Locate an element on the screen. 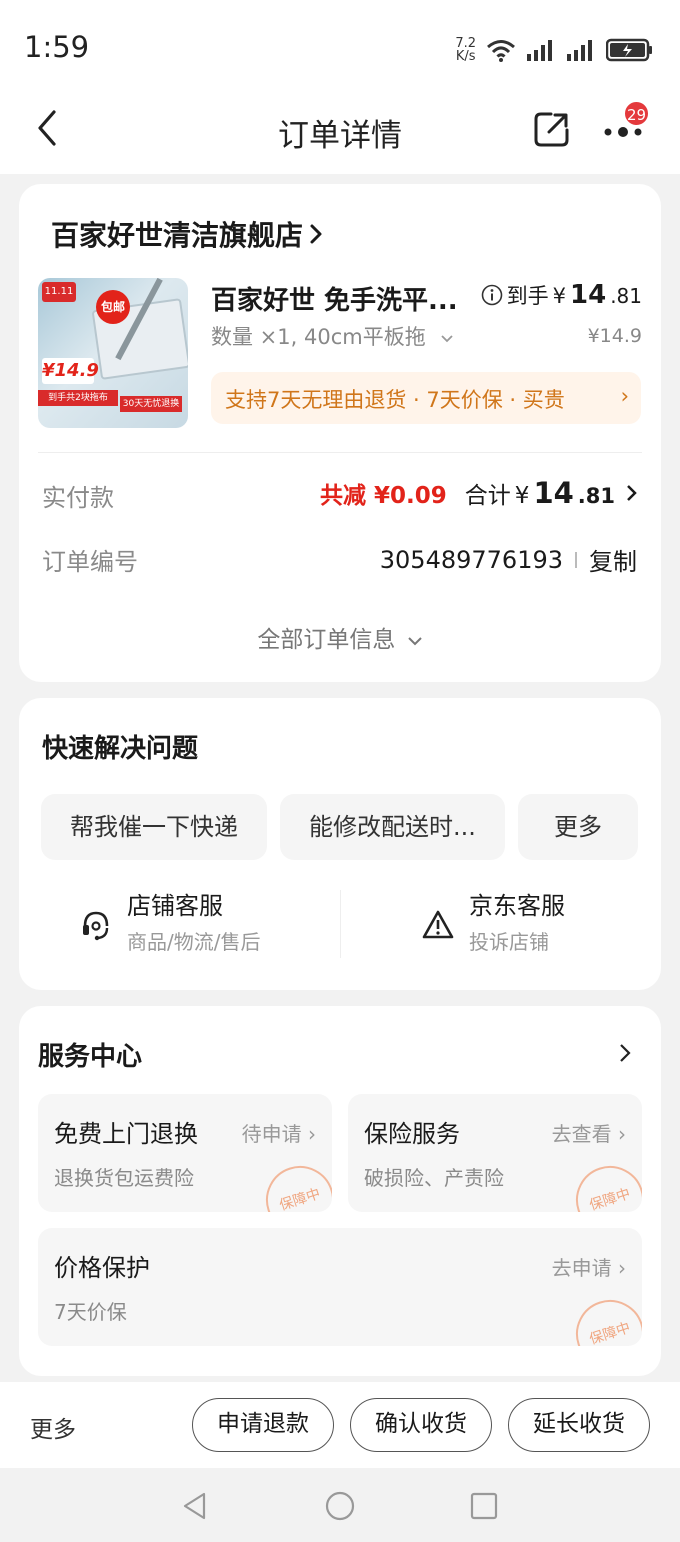 This screenshot has width=680, height=1542. system-nav-bar is located at coordinates (340, 1505).